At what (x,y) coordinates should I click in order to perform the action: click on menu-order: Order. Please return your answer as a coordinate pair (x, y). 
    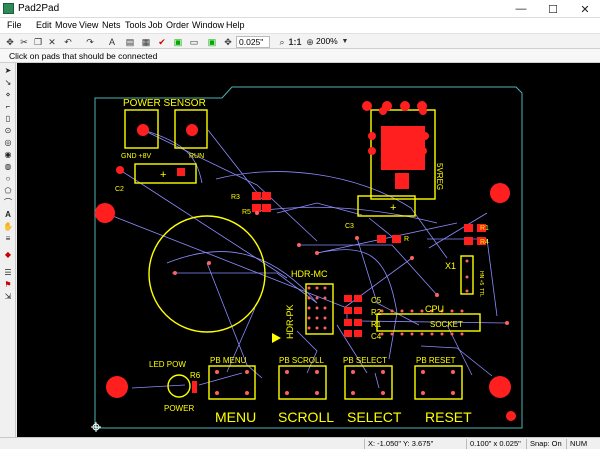
    Looking at the image, I should click on (177, 25).